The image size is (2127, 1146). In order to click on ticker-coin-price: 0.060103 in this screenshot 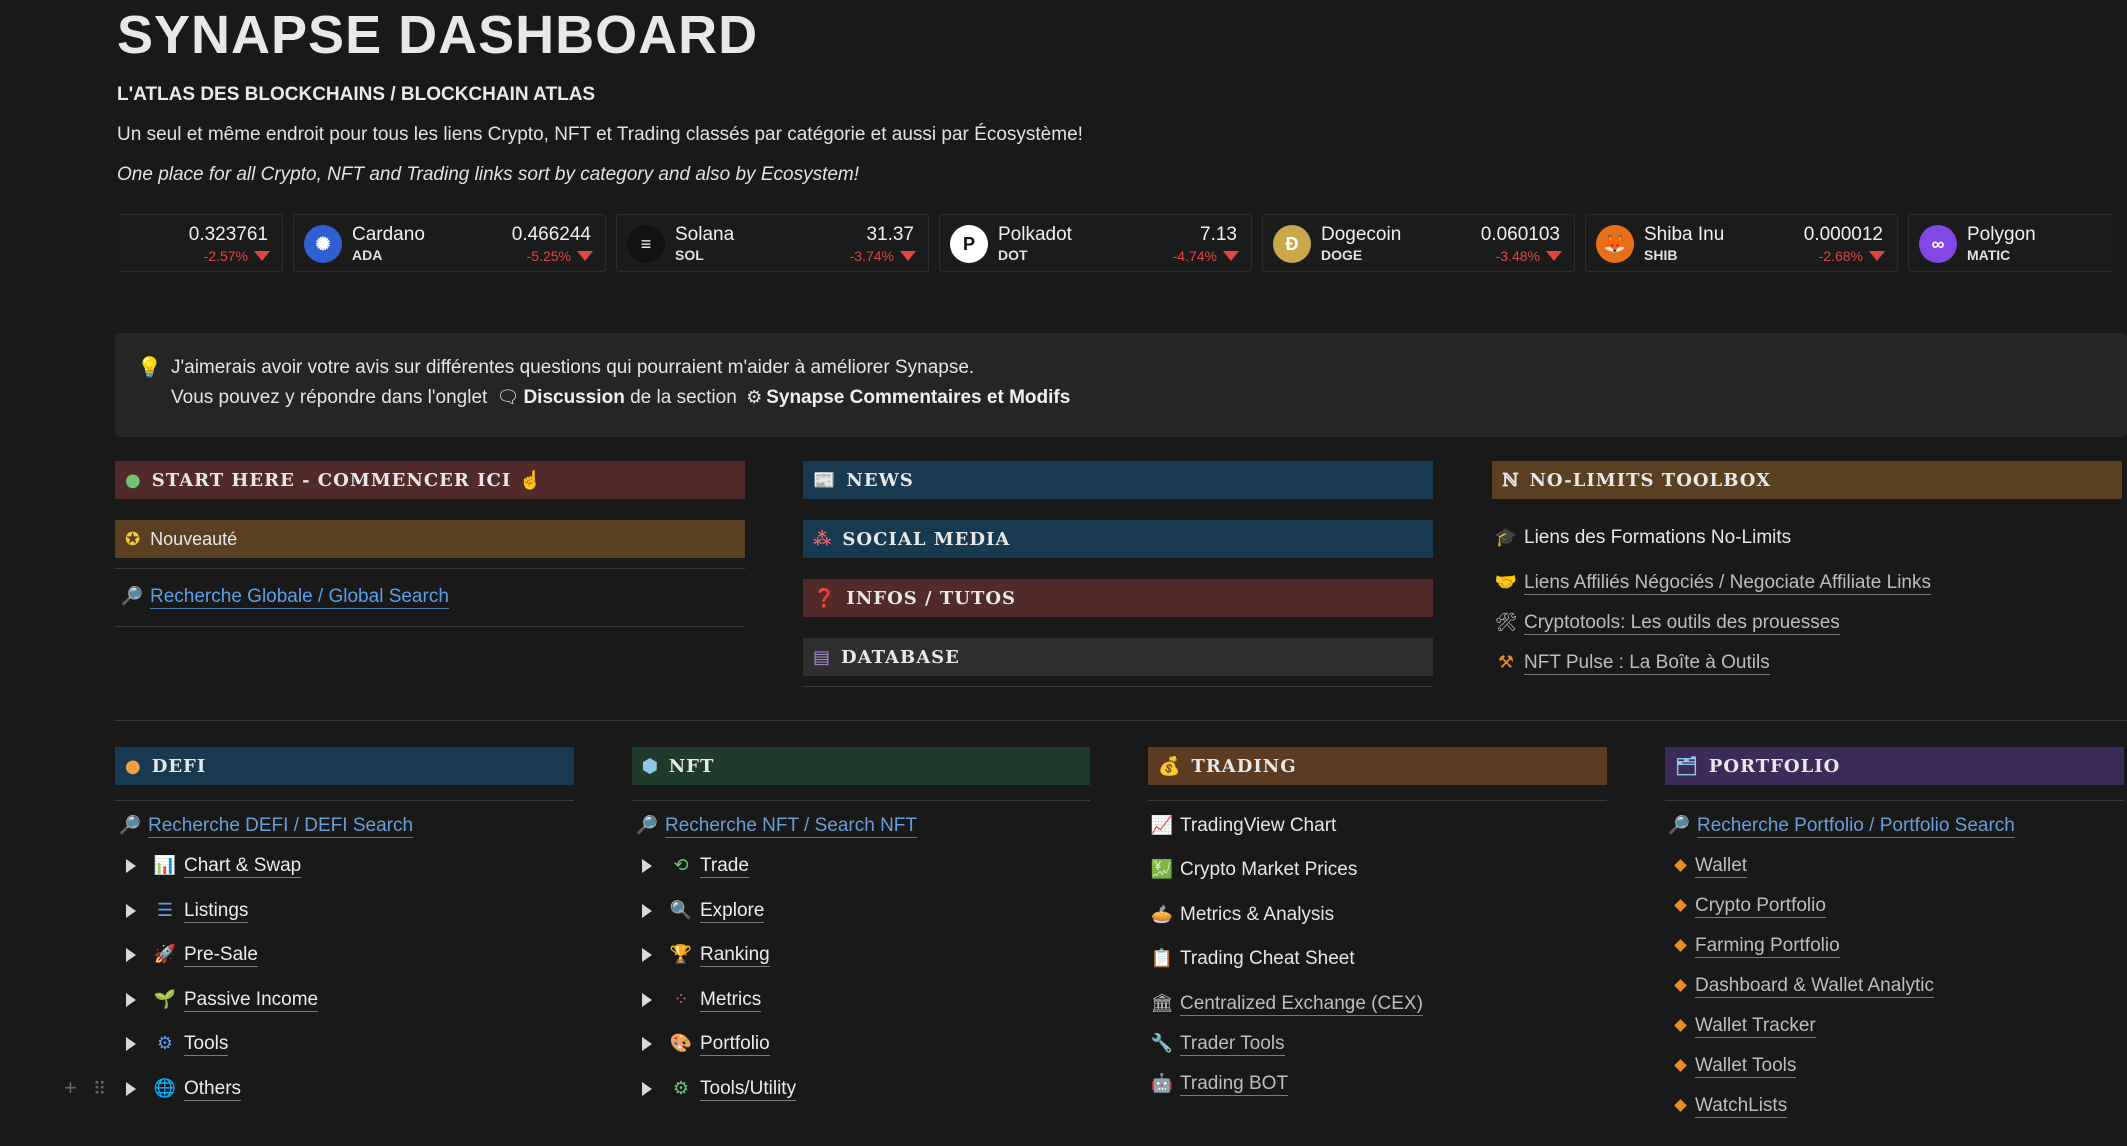, I will do `click(1520, 234)`.